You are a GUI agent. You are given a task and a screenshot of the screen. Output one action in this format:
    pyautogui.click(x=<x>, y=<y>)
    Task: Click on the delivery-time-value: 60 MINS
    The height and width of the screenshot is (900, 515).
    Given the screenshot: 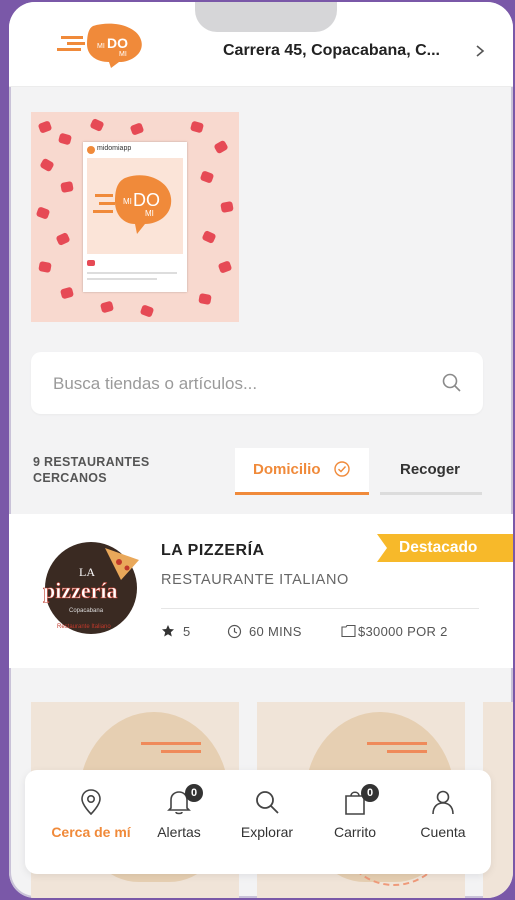 What is the action you would take?
    pyautogui.click(x=275, y=631)
    